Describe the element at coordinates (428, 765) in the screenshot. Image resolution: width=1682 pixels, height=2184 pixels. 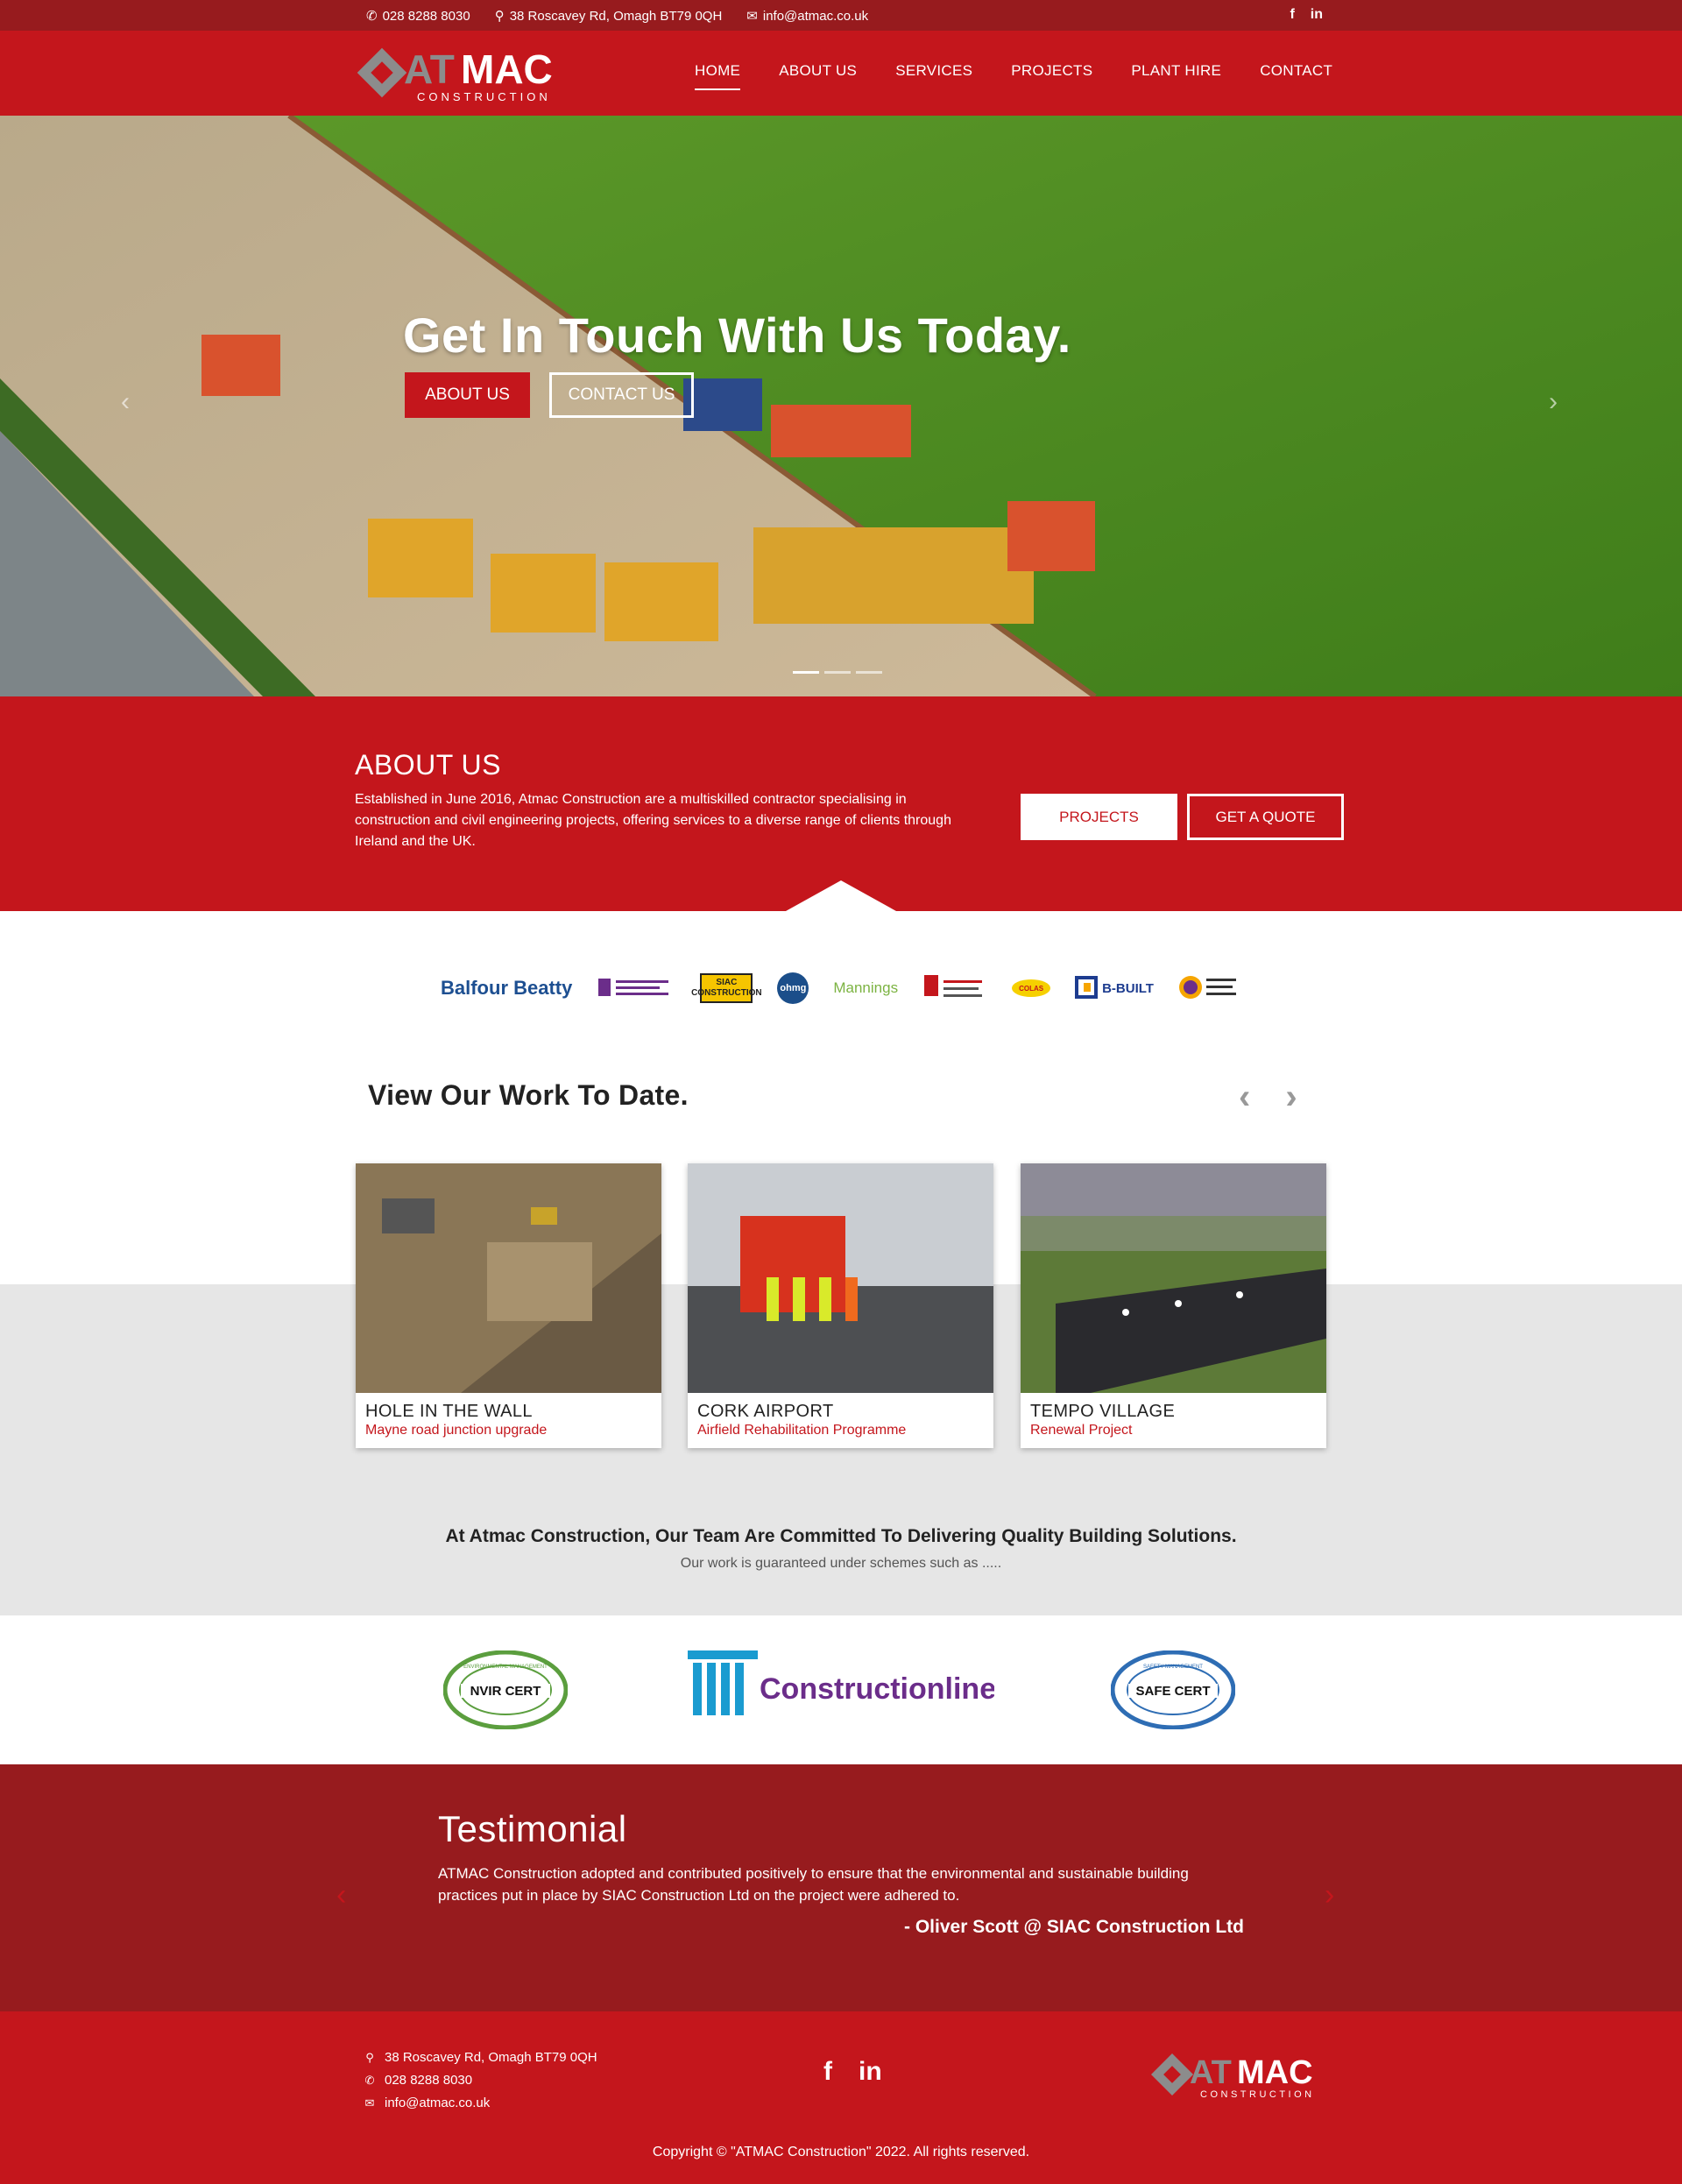
I see `about-title: ABOUT US` at that location.